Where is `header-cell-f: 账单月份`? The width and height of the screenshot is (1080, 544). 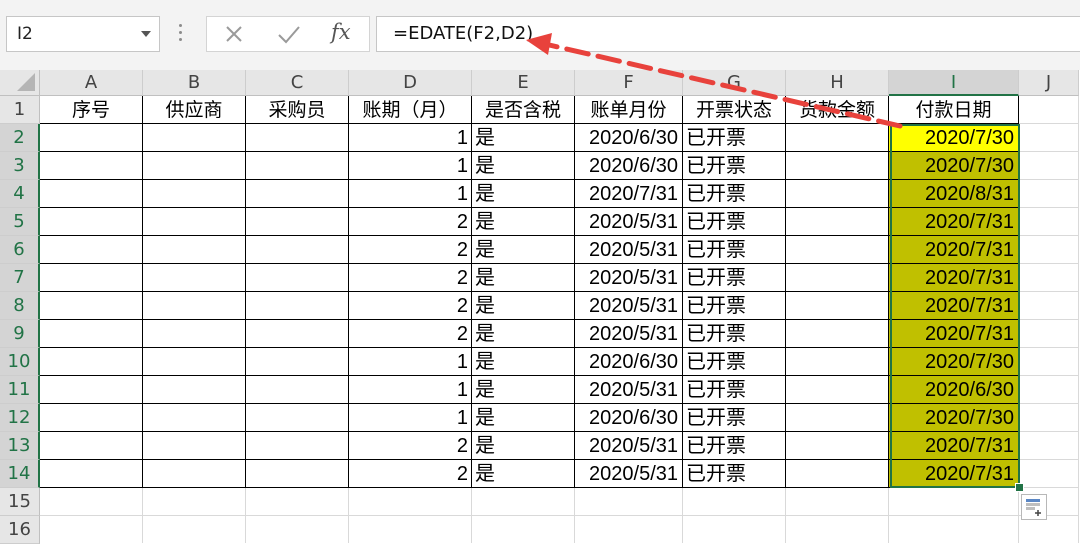 header-cell-f: 账单月份 is located at coordinates (629, 110).